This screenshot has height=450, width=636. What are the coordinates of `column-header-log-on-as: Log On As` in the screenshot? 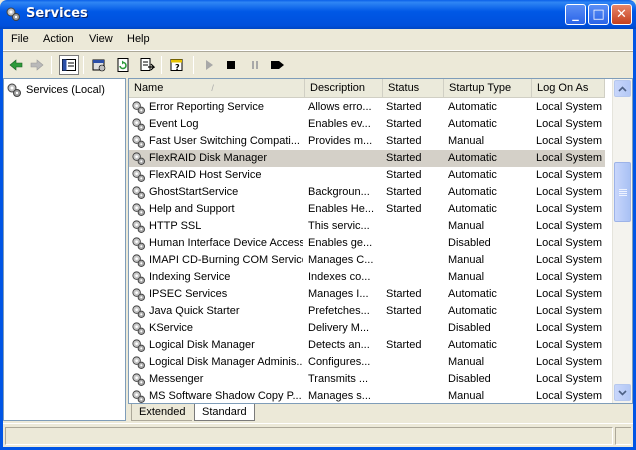 It's located at (568, 88).